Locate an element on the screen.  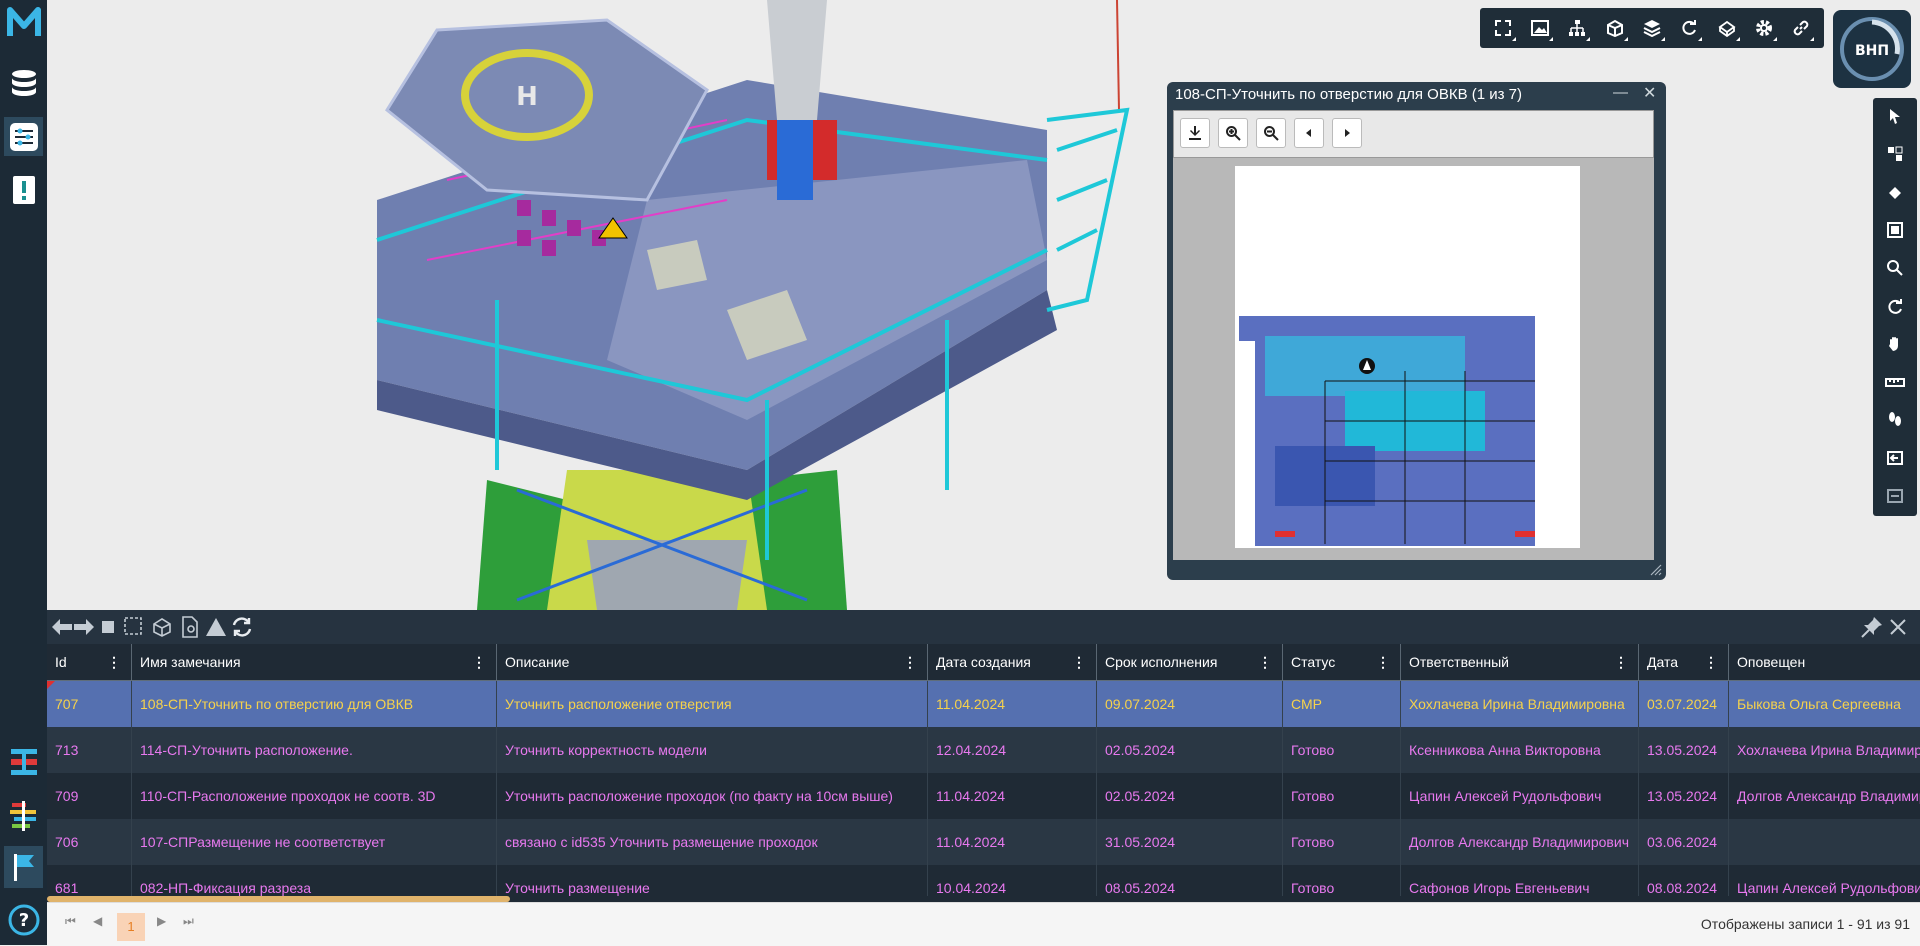
cell-due-date: 02.05.2024 is located at coordinates (1190, 796).